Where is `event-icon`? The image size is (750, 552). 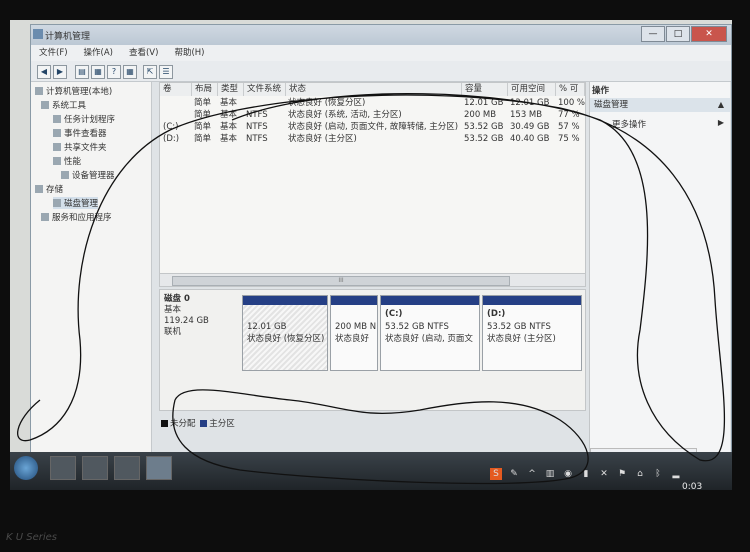 event-icon is located at coordinates (57, 133).